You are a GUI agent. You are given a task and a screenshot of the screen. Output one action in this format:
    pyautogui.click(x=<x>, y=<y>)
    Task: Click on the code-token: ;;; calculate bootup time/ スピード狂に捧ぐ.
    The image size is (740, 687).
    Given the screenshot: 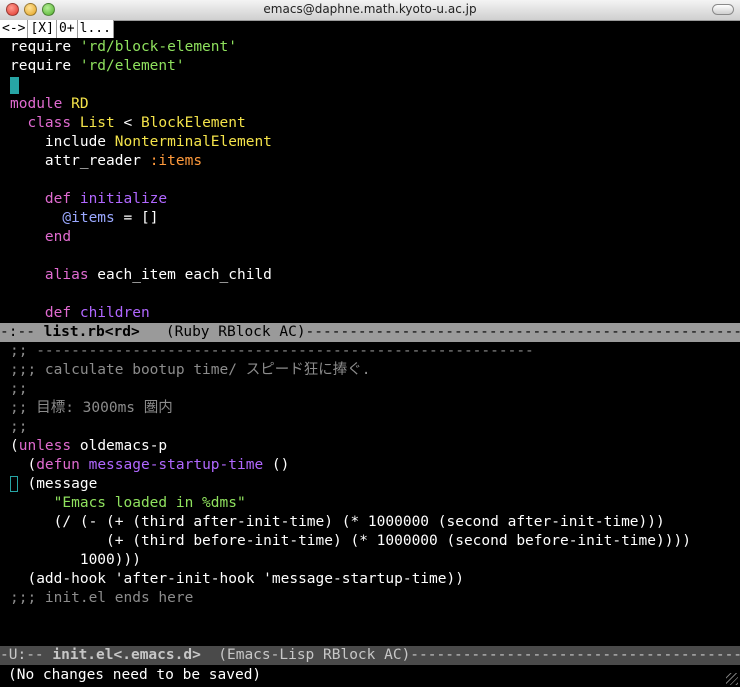 What is the action you would take?
    pyautogui.click(x=190, y=370)
    